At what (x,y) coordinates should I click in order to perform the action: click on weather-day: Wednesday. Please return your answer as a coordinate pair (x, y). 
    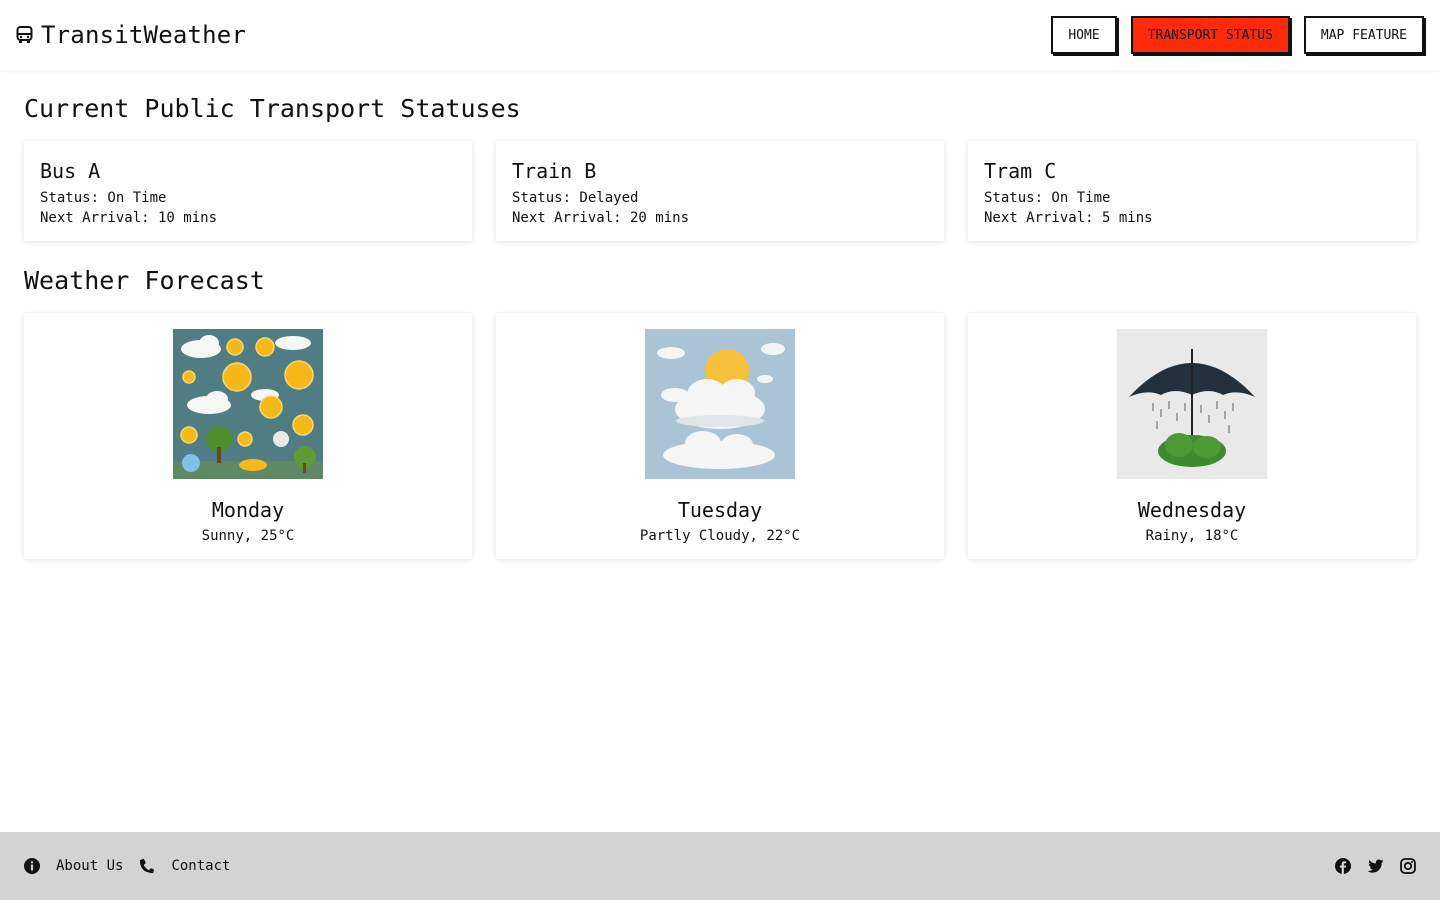
    Looking at the image, I should click on (1192, 510).